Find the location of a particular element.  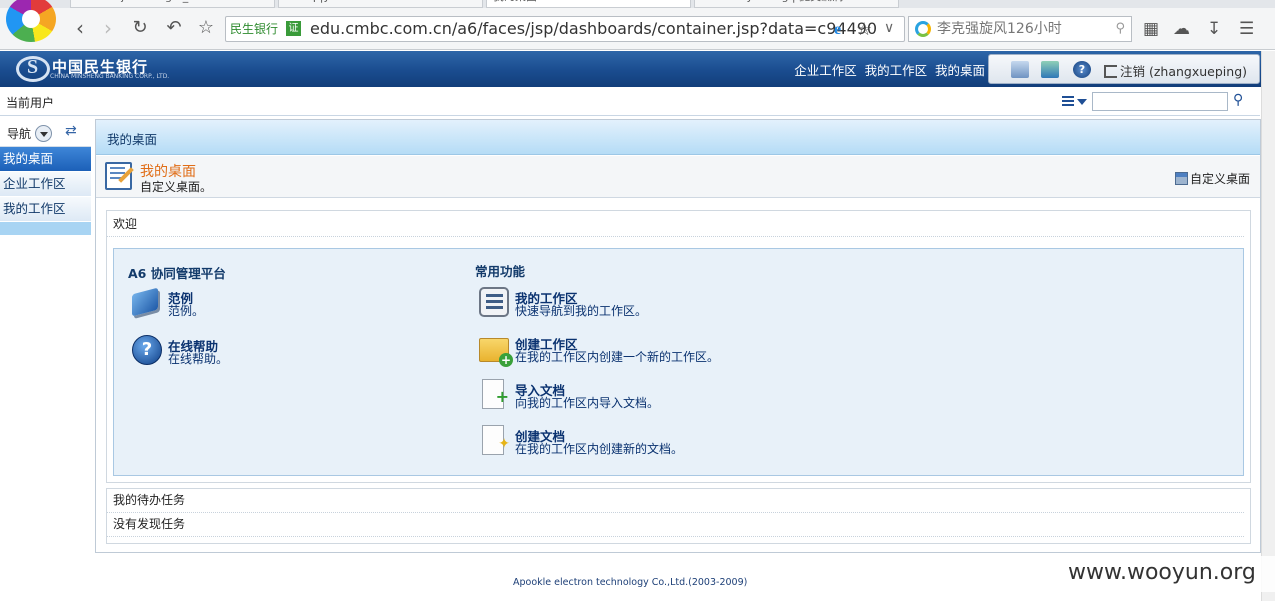

sidebar-footer-bar is located at coordinates (45, 228).